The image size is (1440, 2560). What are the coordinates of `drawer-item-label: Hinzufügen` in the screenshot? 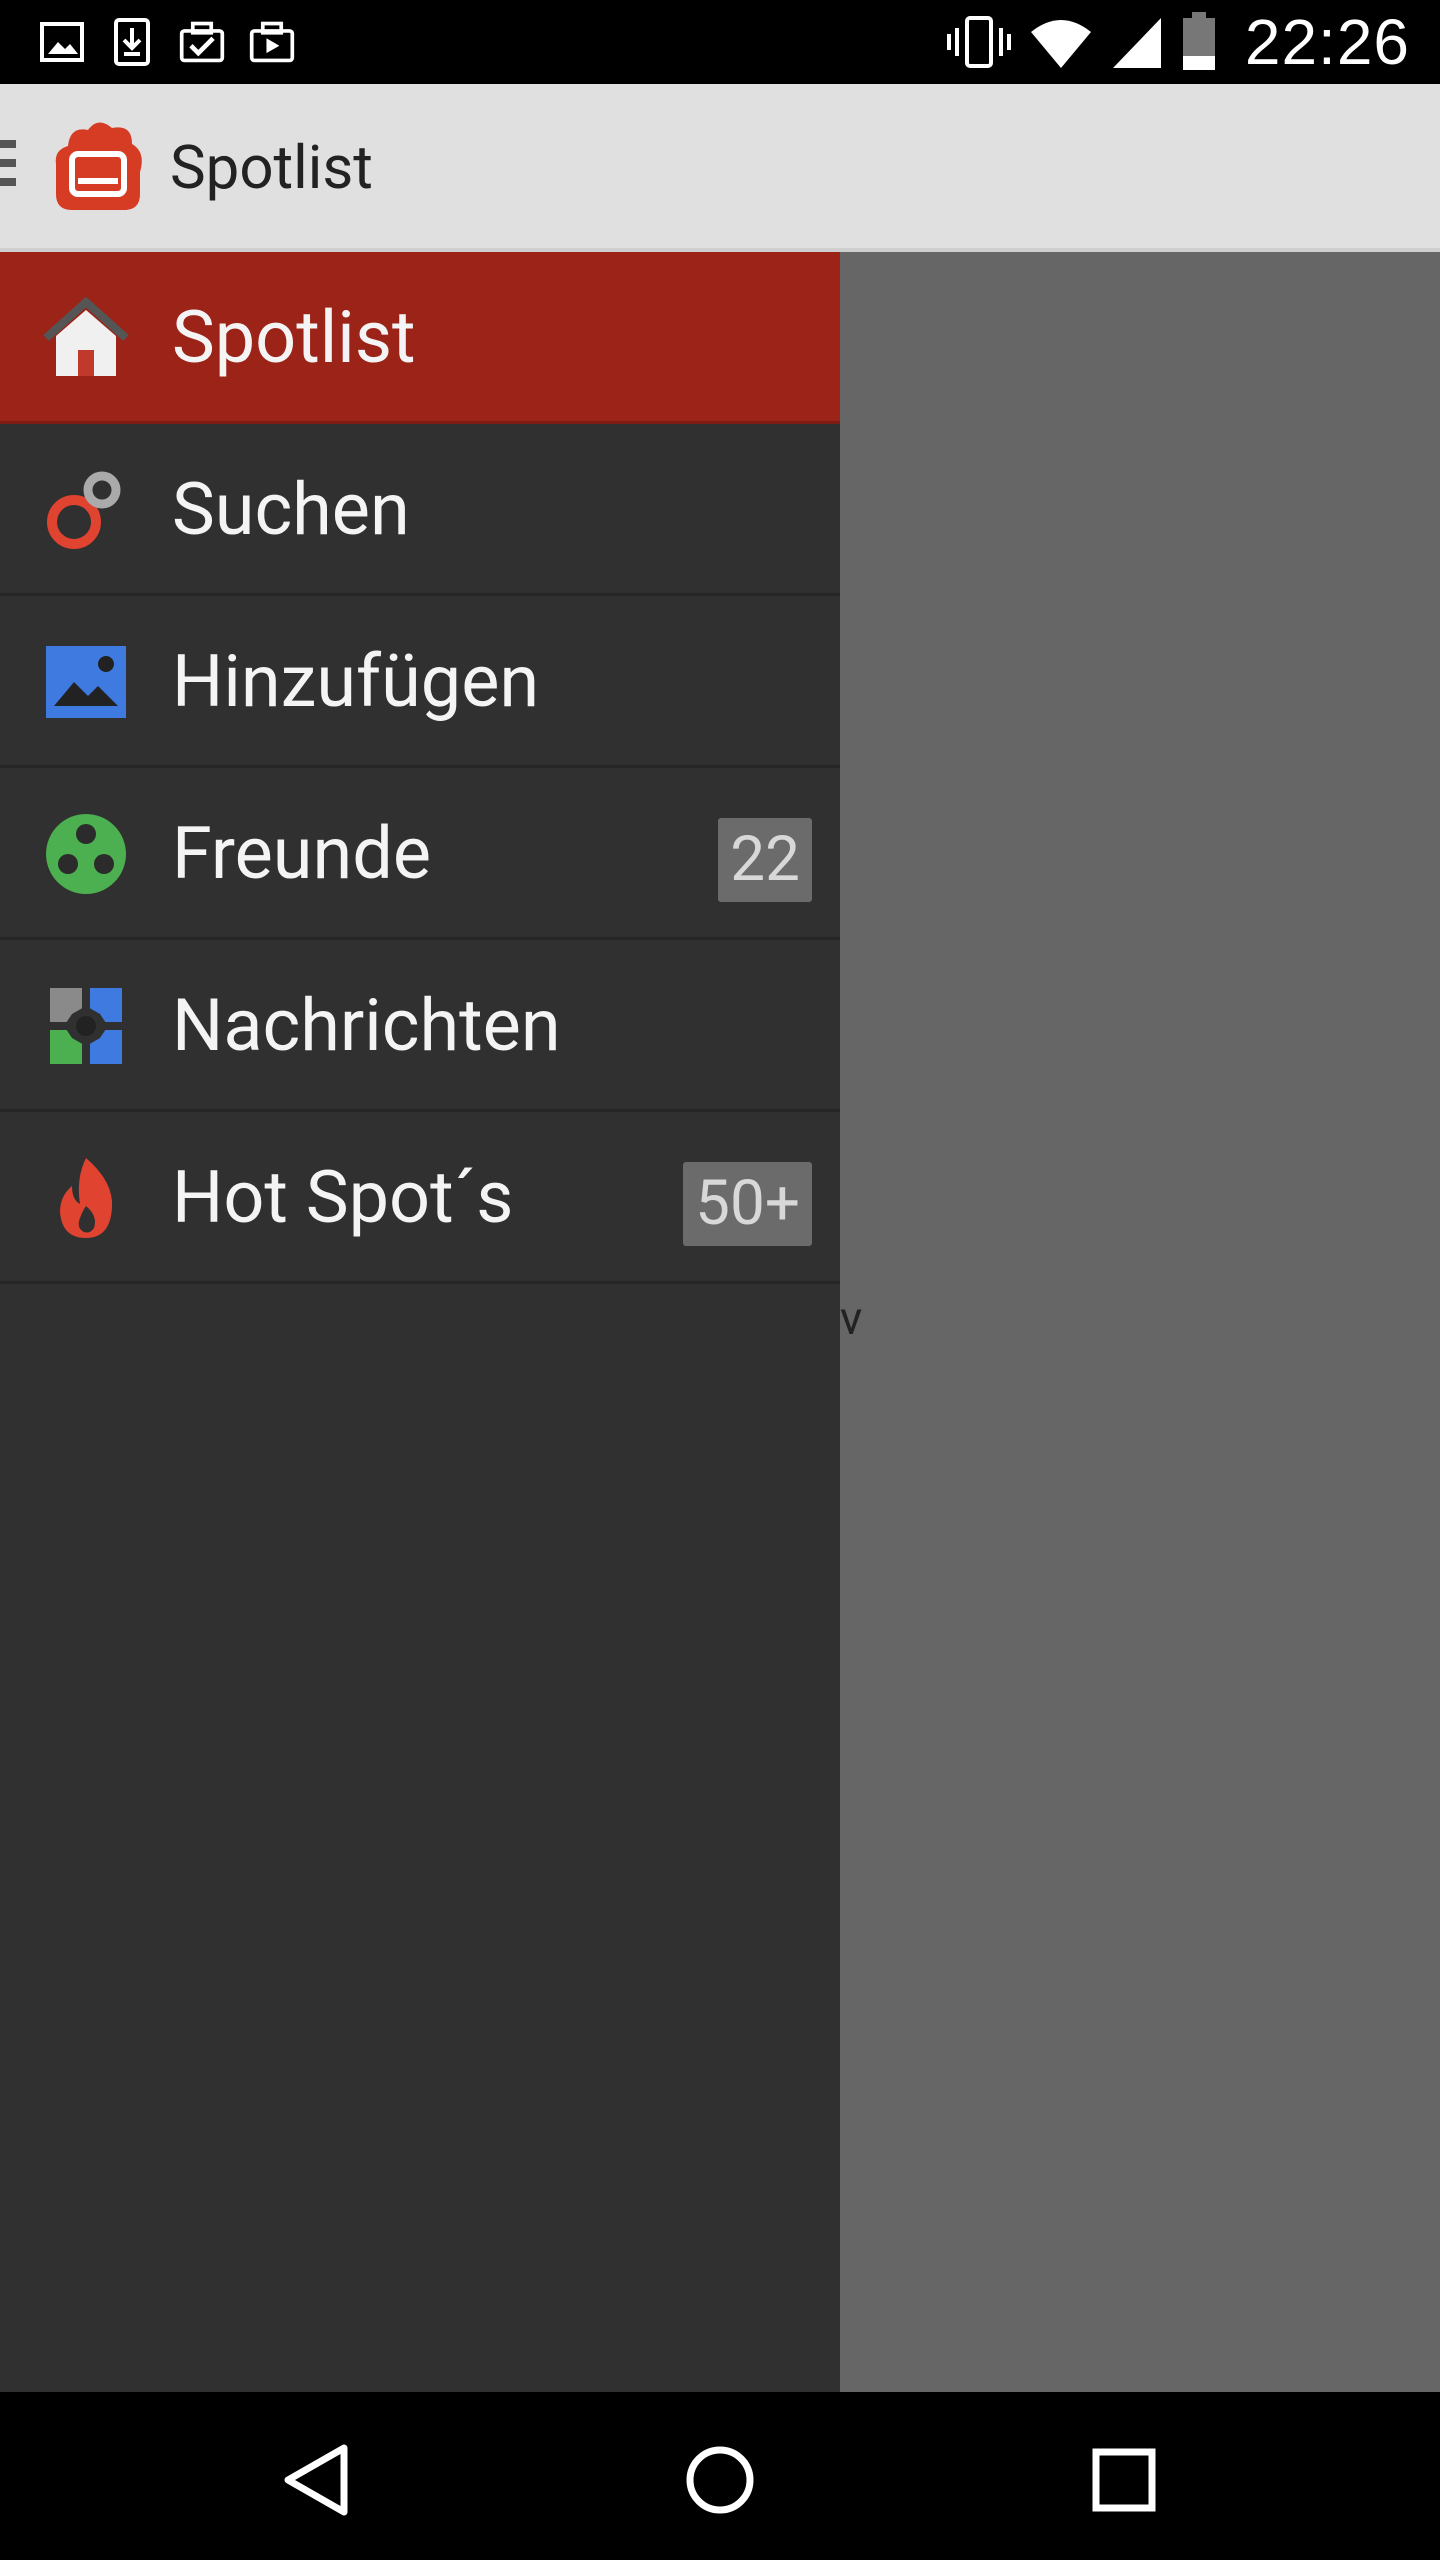 It's located at (356, 681).